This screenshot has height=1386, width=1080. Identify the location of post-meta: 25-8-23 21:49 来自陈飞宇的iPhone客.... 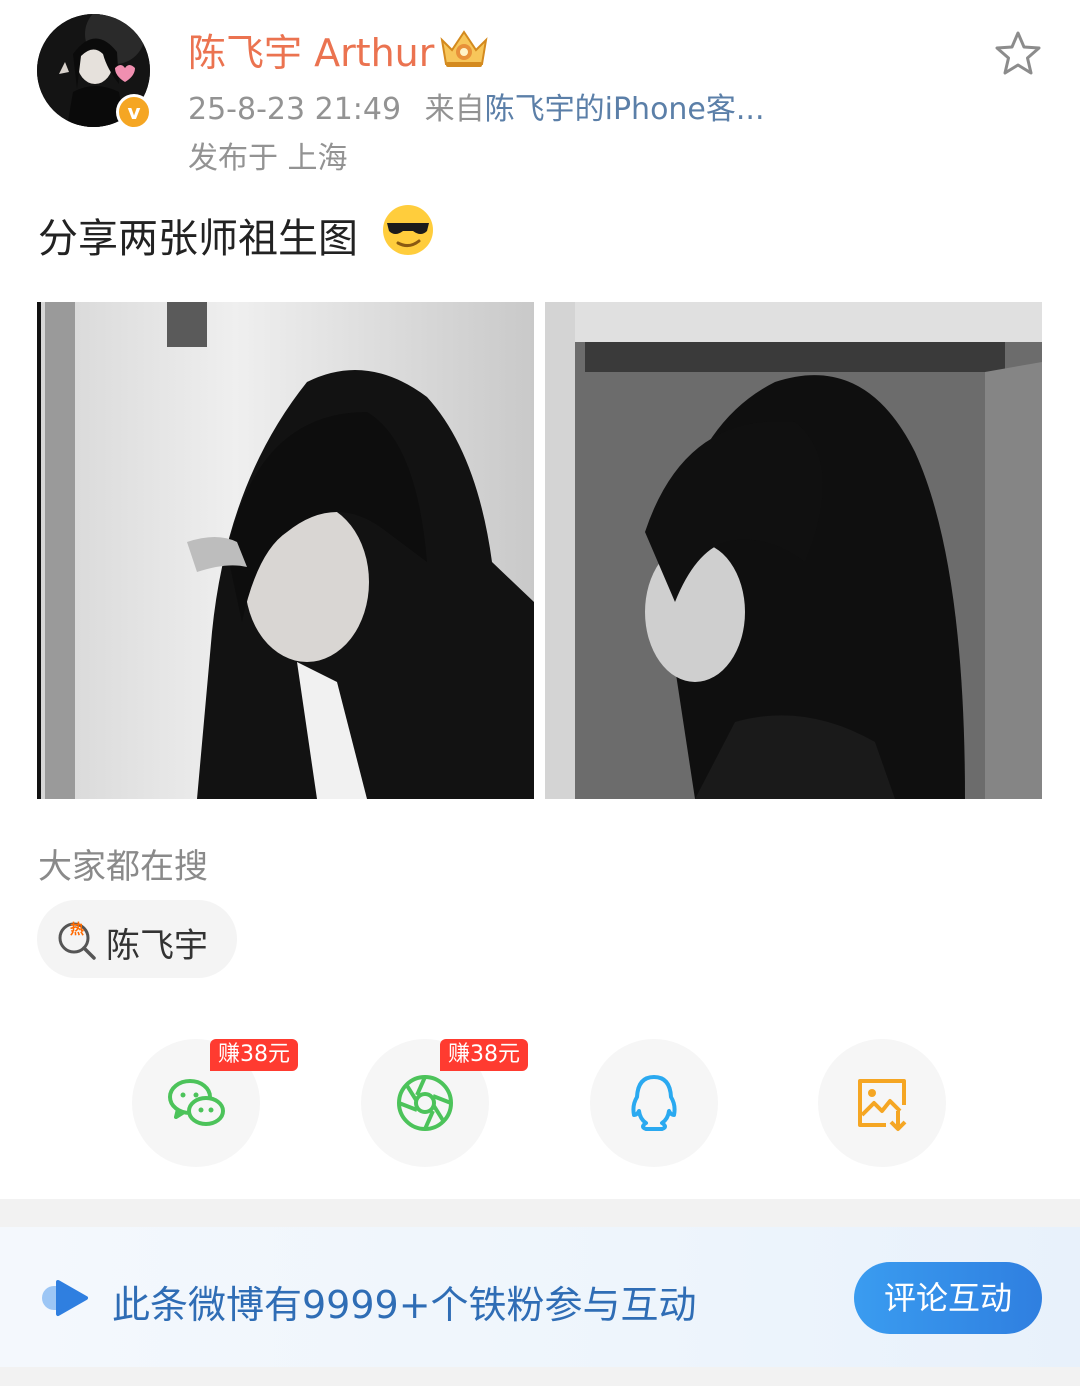
(476, 106).